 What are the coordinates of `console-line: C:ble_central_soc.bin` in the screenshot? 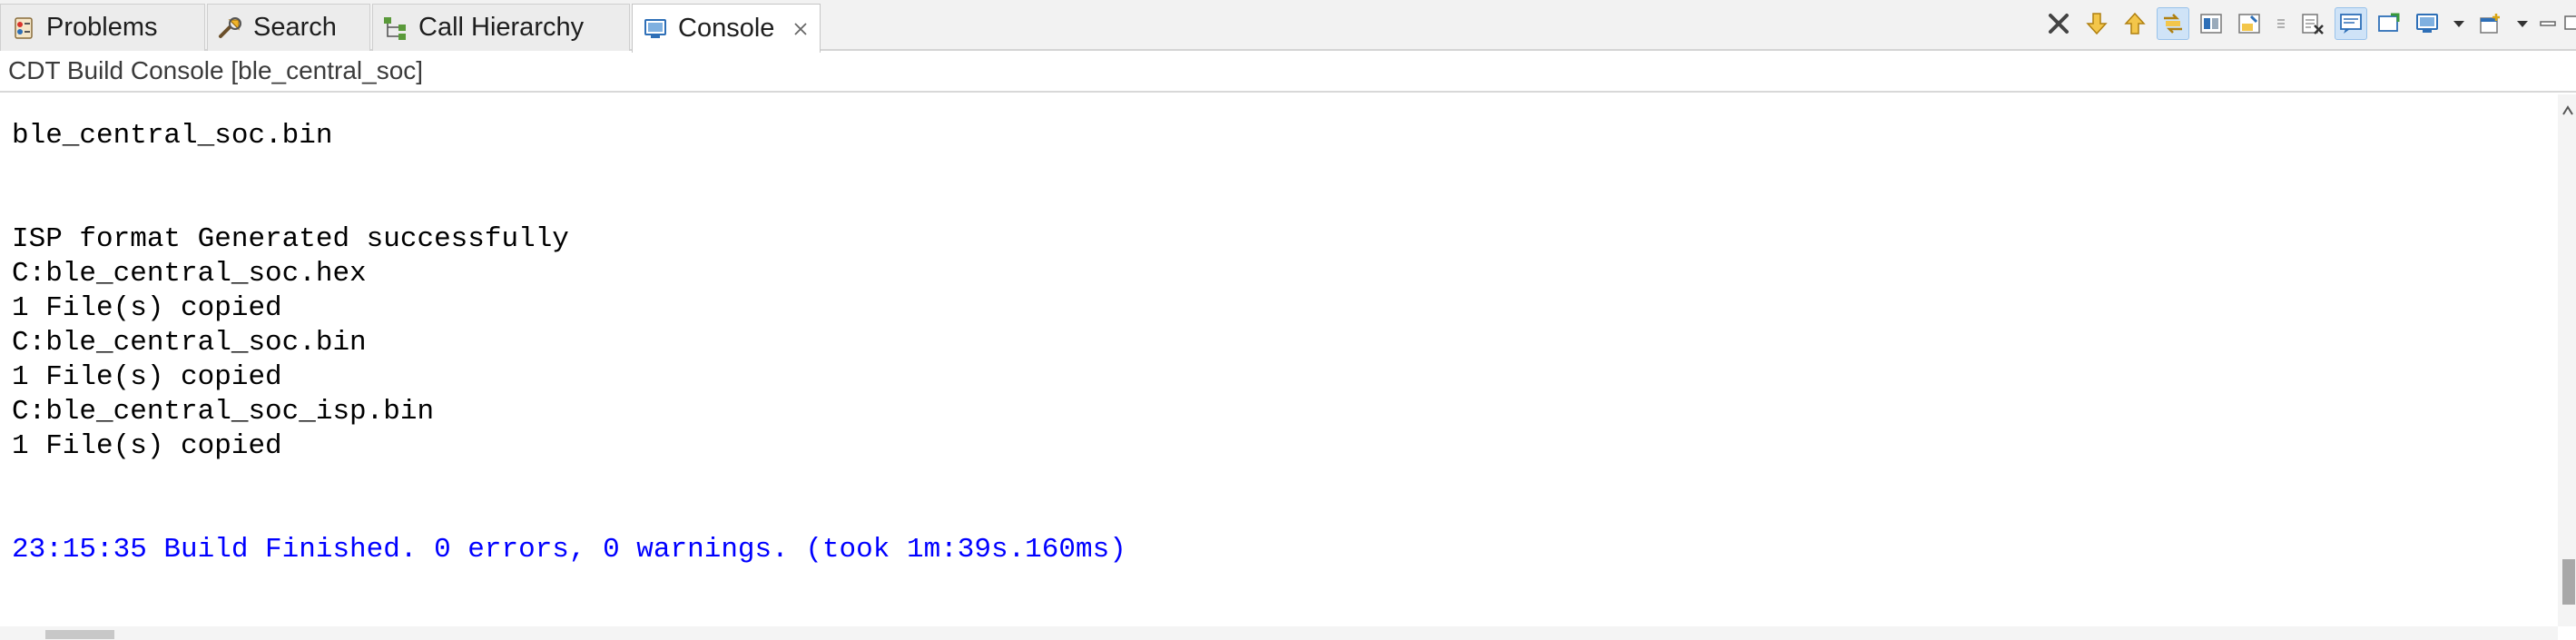 It's located at (189, 343).